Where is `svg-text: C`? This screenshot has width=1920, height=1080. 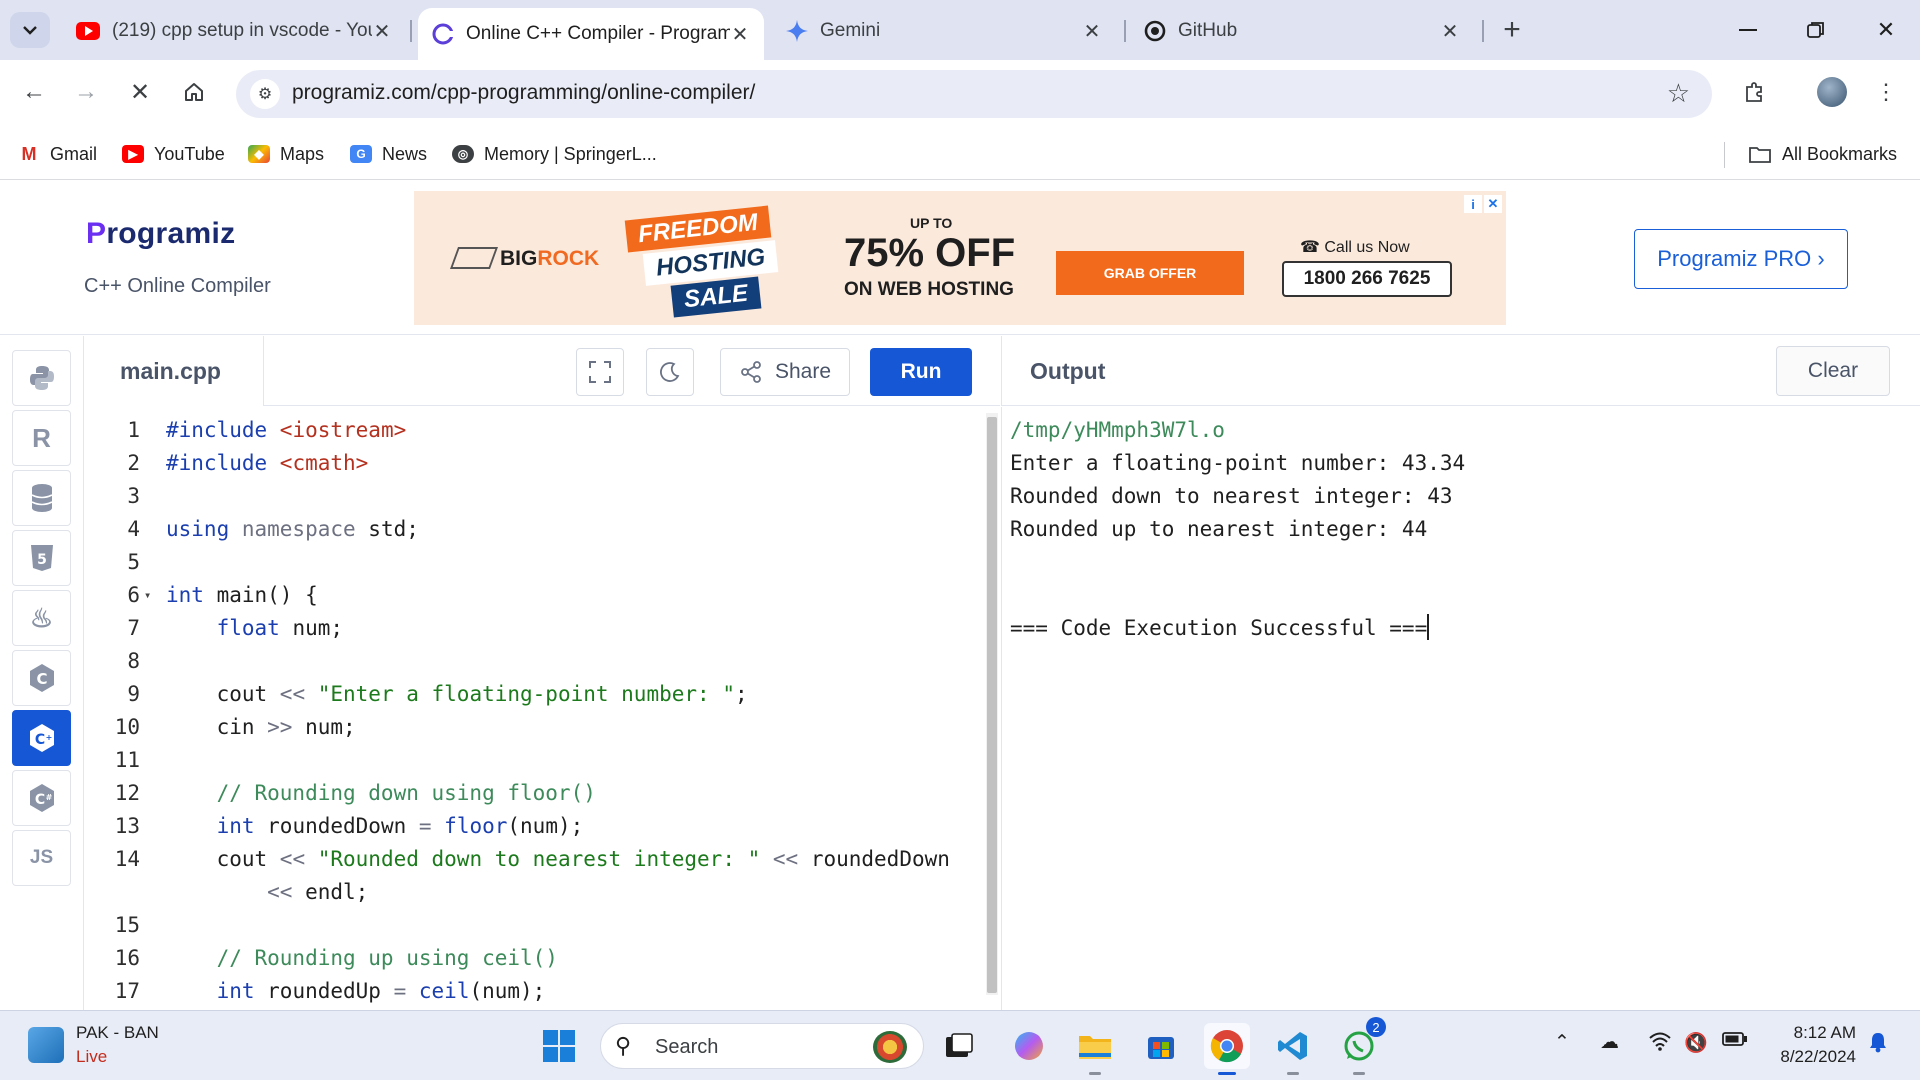 svg-text: C is located at coordinates (39, 740).